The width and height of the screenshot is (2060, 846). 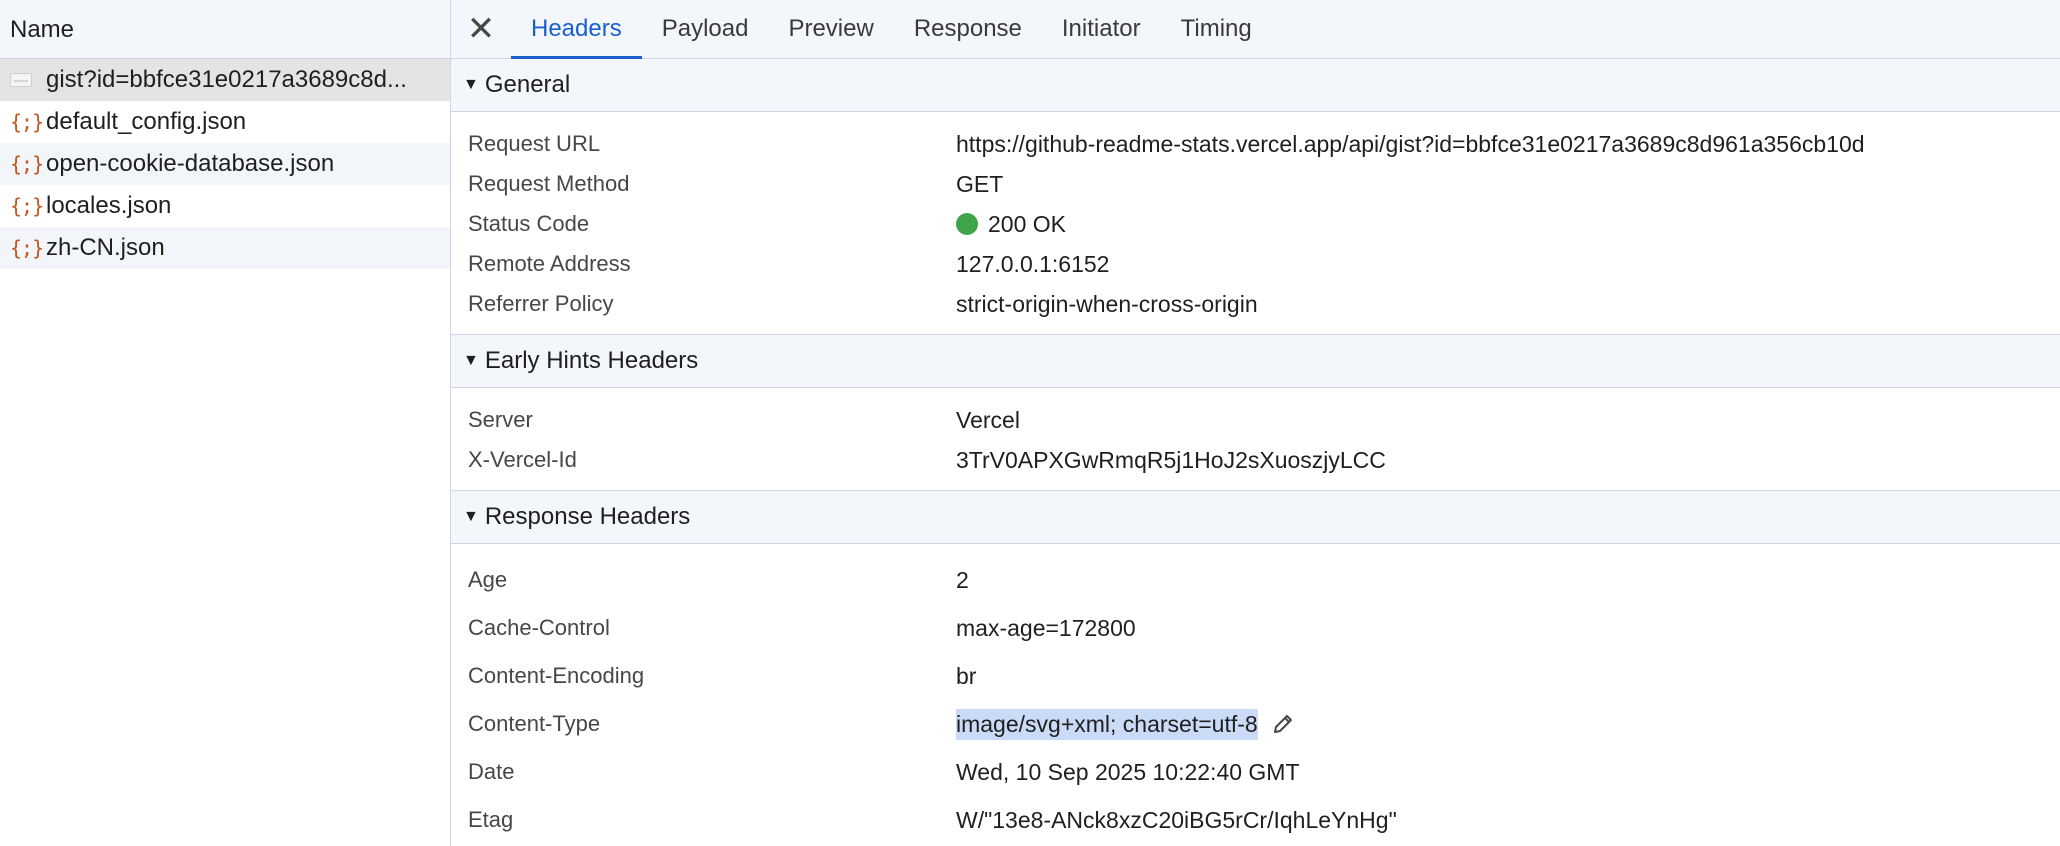 I want to click on content-type-value: image/svg+xml; charset=utf-8, so click(x=1126, y=724).